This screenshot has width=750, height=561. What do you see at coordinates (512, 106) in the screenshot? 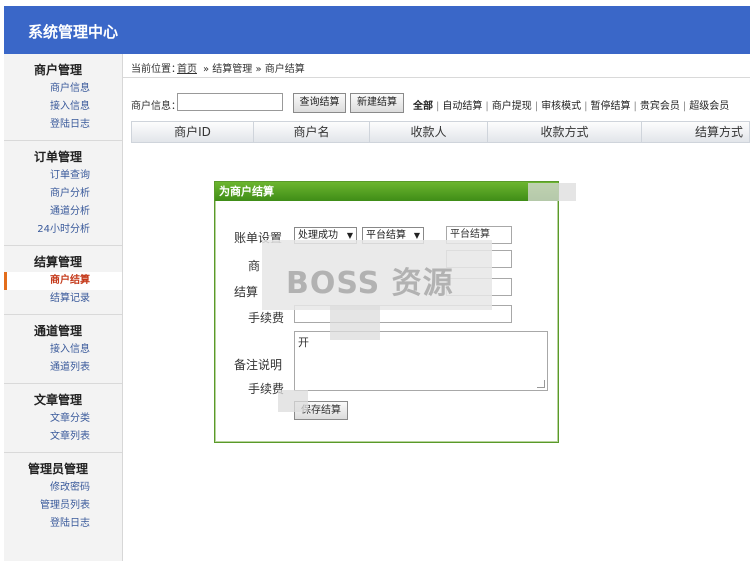
I see `filter-withdraw-link: 商户提现` at bounding box center [512, 106].